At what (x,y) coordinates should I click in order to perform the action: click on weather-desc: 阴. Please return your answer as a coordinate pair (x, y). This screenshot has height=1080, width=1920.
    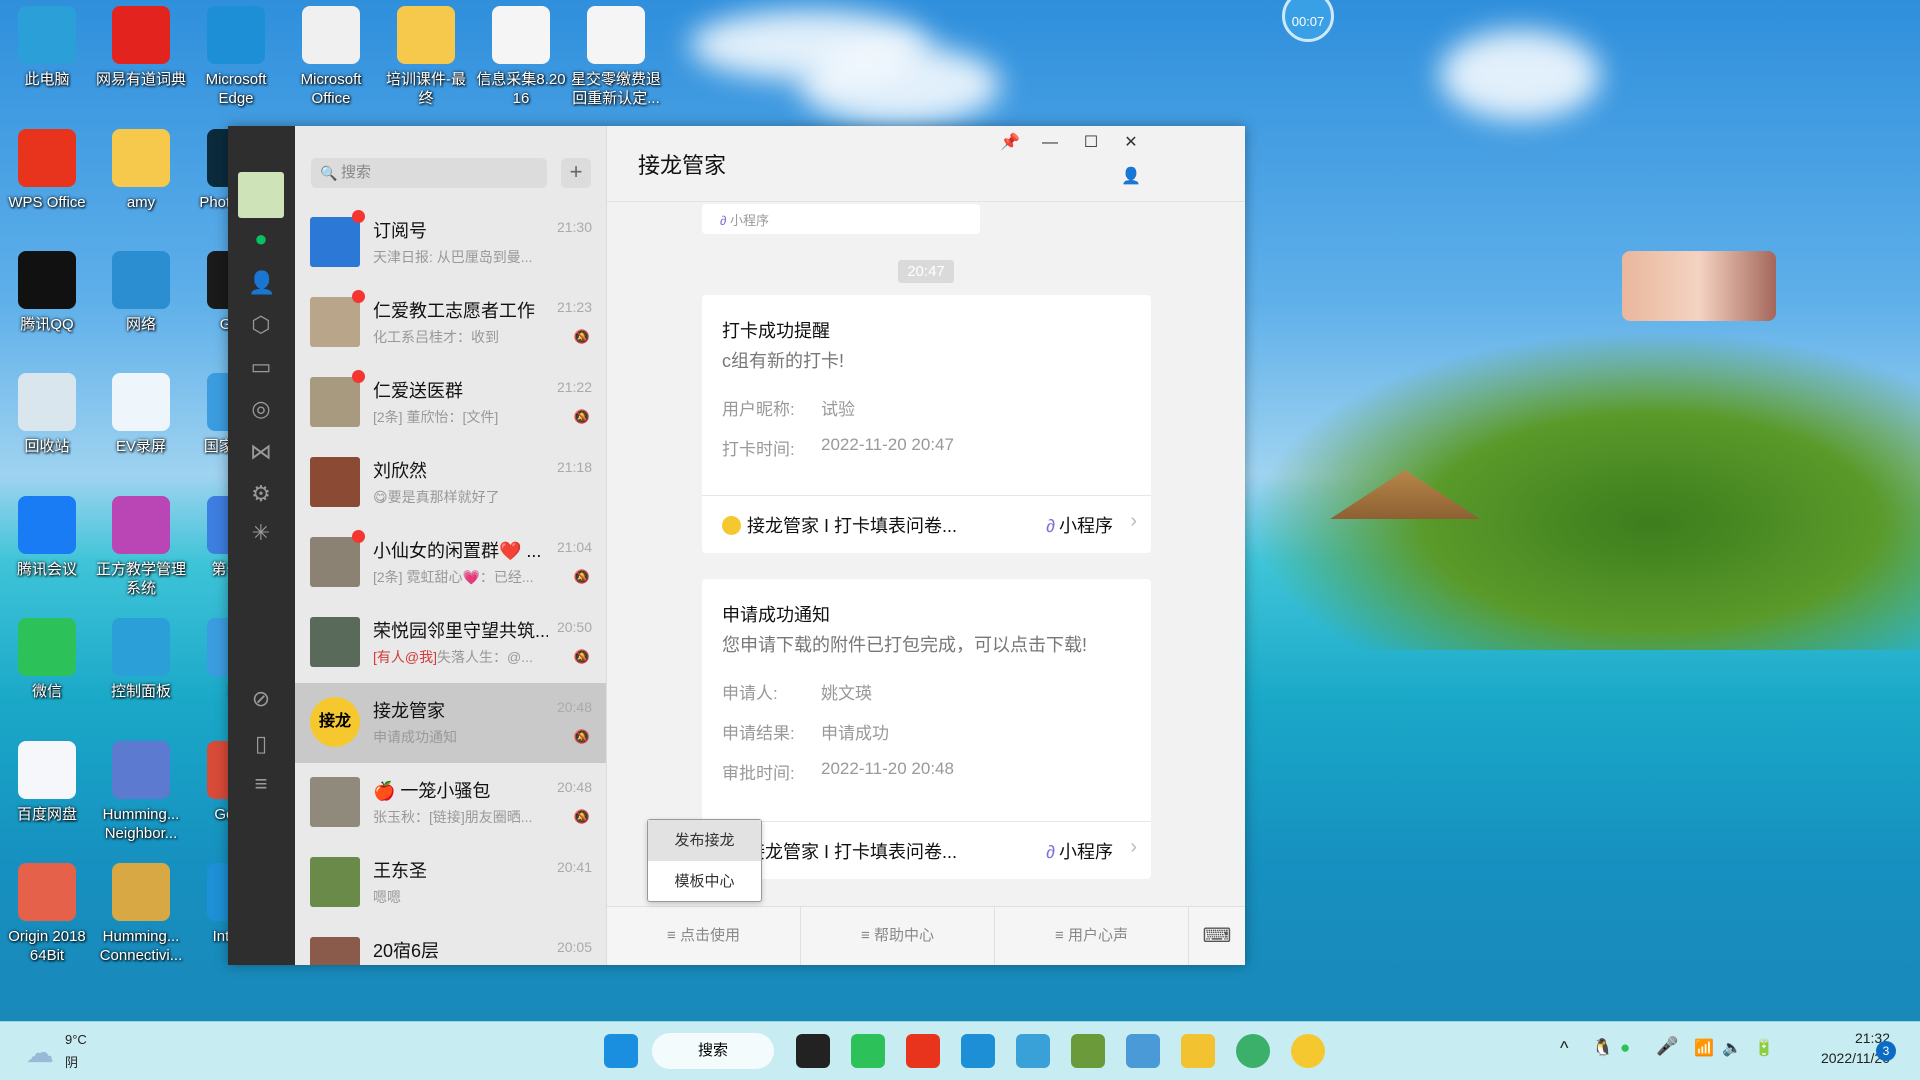
    Looking at the image, I should click on (71, 1061).